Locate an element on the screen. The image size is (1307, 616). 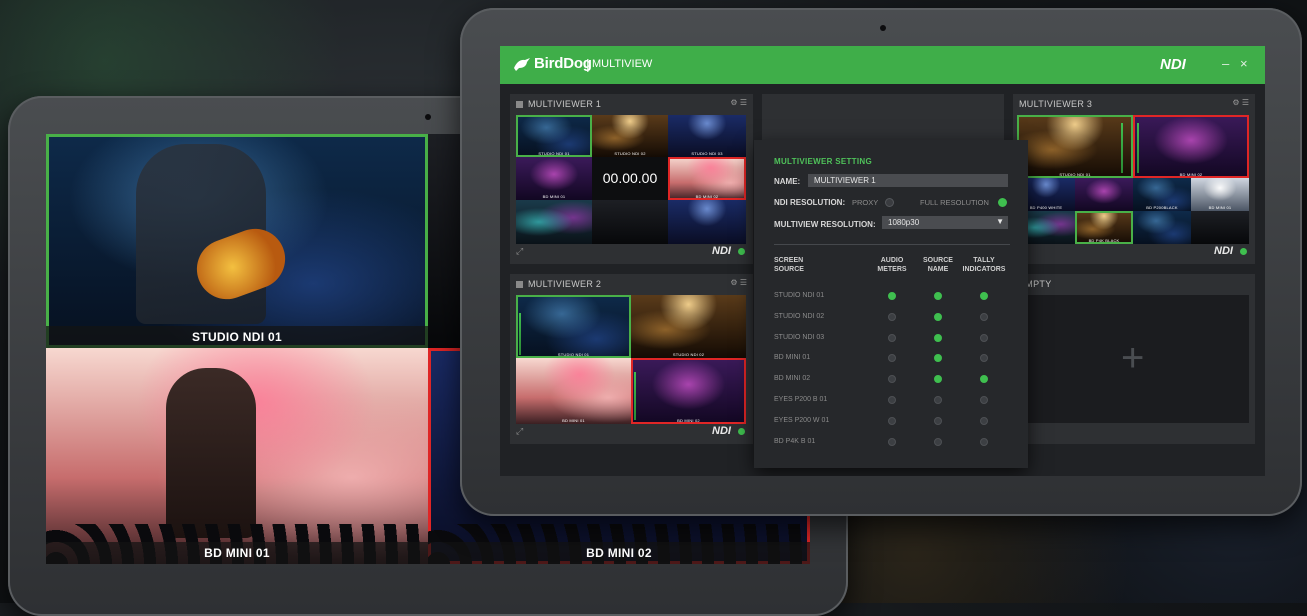
panel-footer: ⤢ NDI is located at coordinates (631, 252).